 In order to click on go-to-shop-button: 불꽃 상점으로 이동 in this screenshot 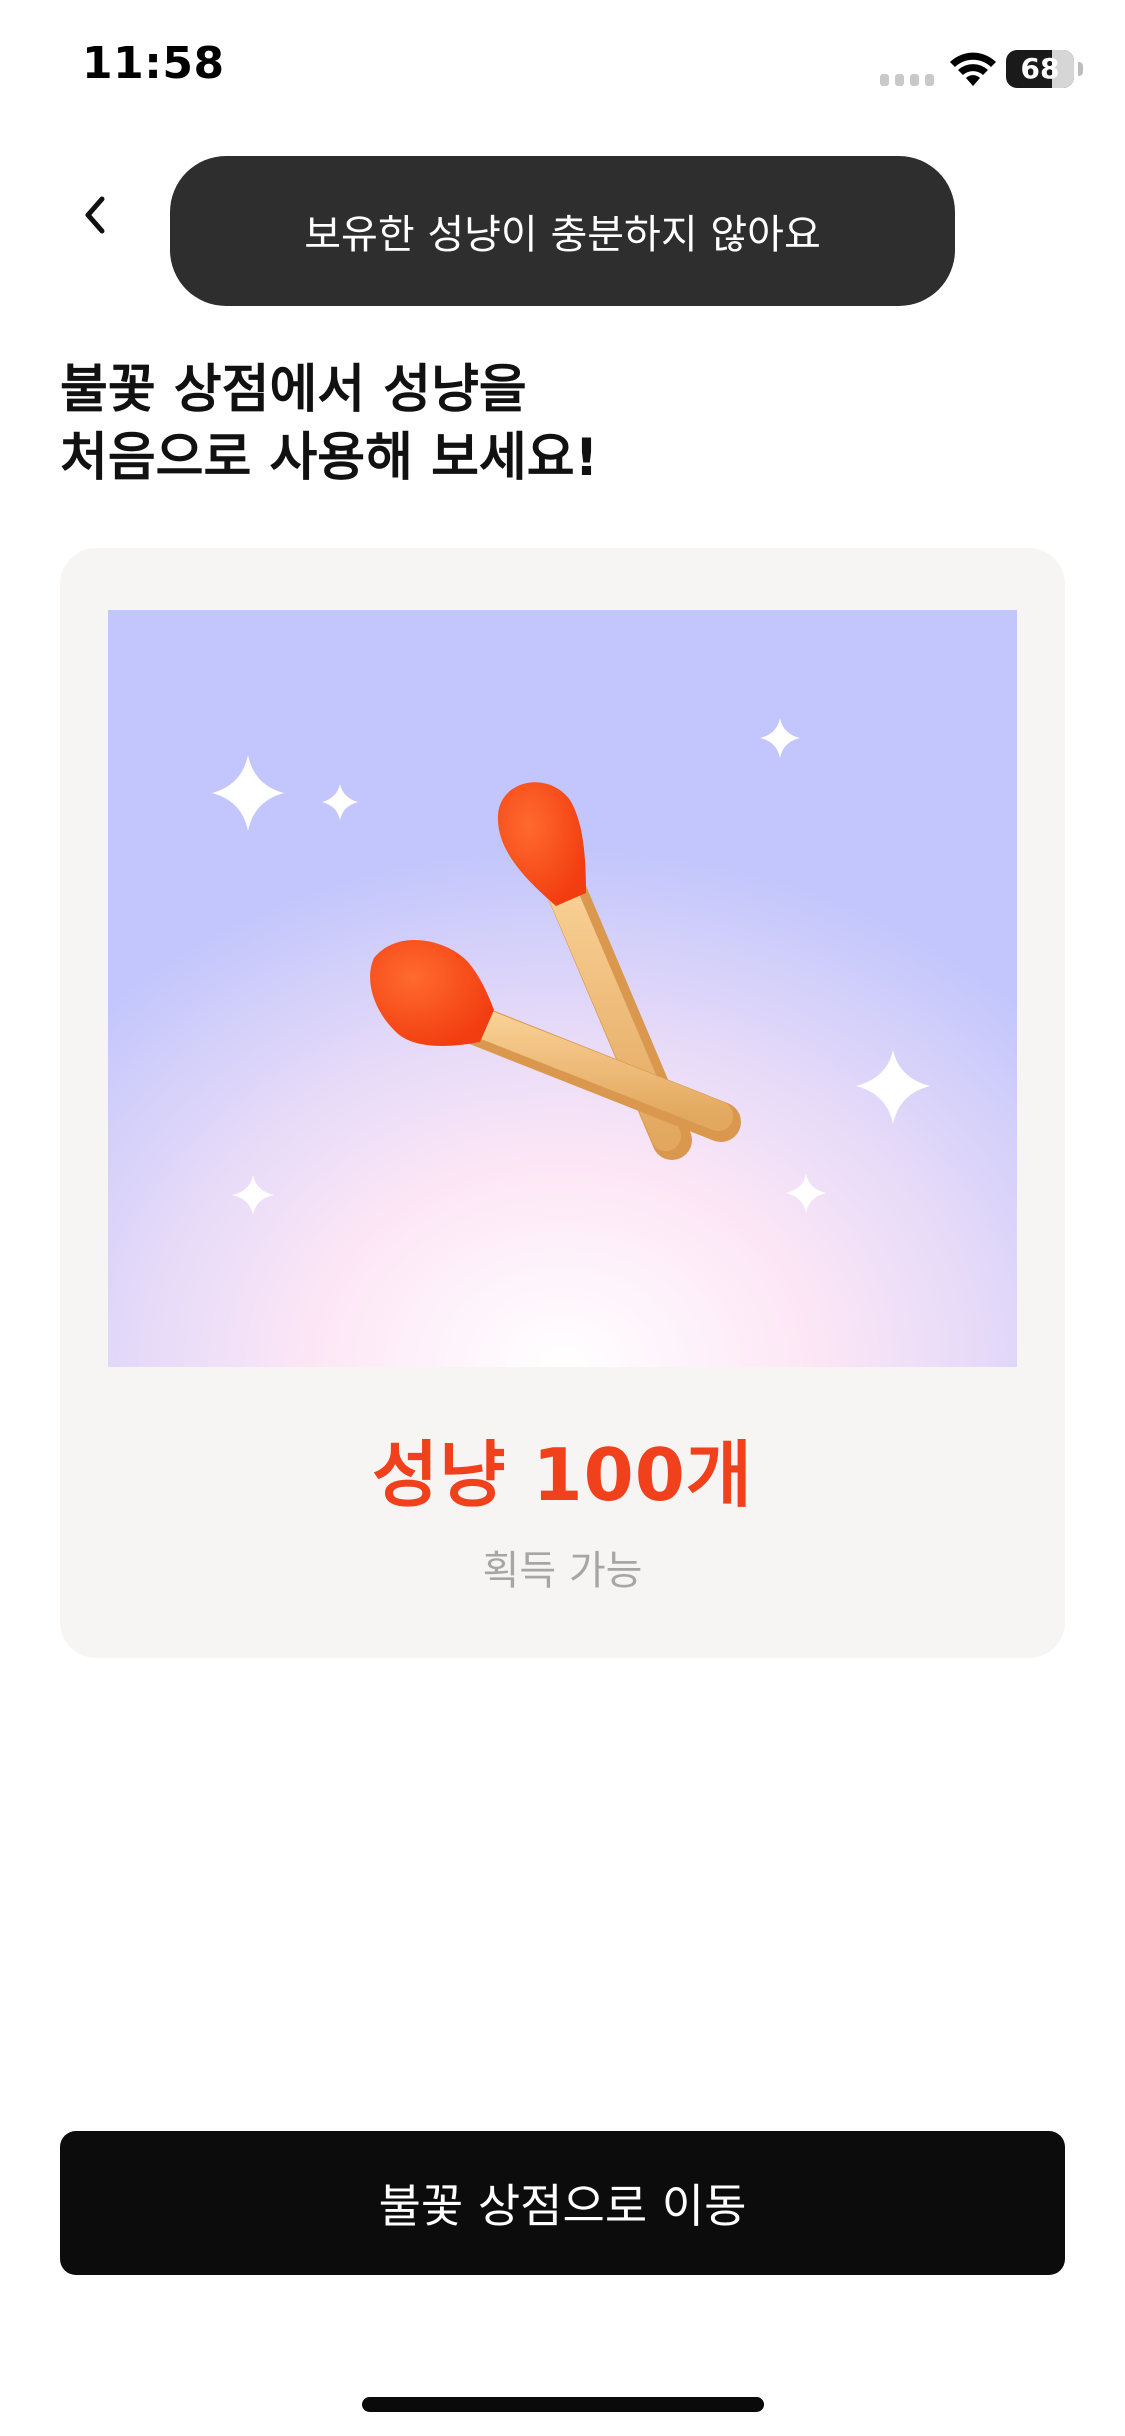, I will do `click(562, 2203)`.